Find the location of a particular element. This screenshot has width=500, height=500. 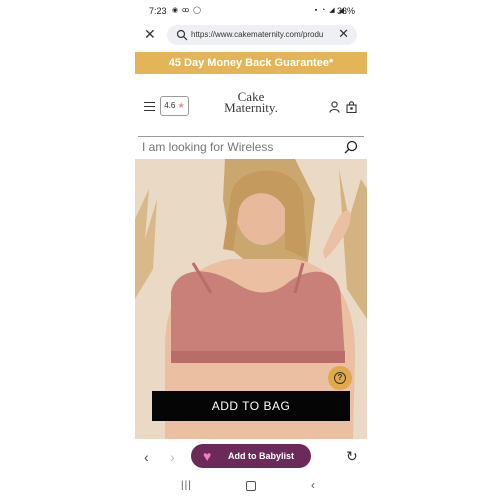

help-button: ? is located at coordinates (340, 378).